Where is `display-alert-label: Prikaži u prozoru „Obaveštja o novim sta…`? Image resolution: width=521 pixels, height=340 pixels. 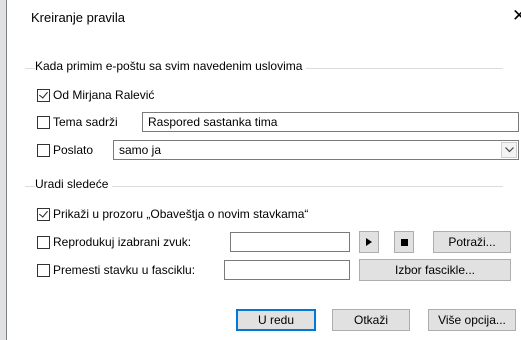 display-alert-label: Prikaži u prozoru „Obaveštja o novim sta… is located at coordinates (181, 214).